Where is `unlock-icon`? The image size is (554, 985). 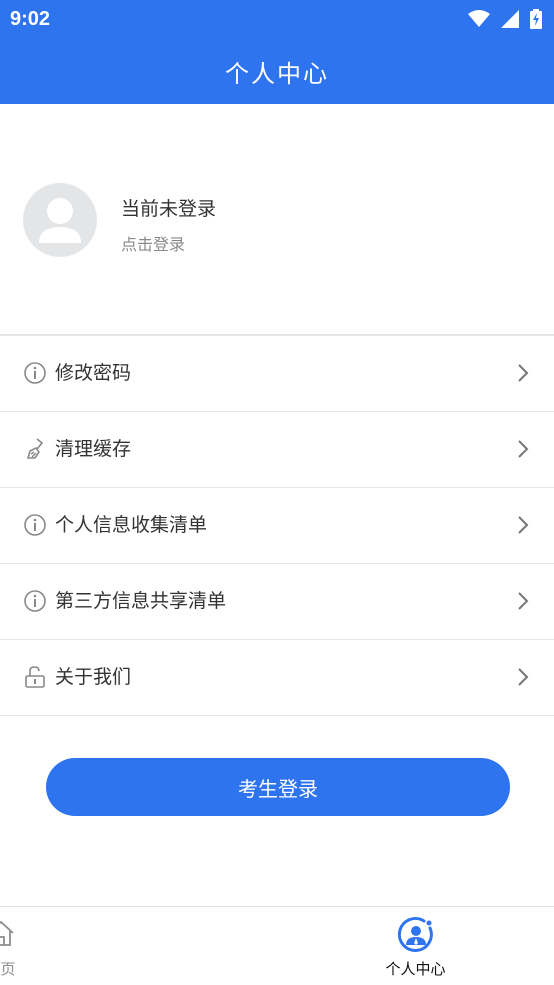
unlock-icon is located at coordinates (35, 677).